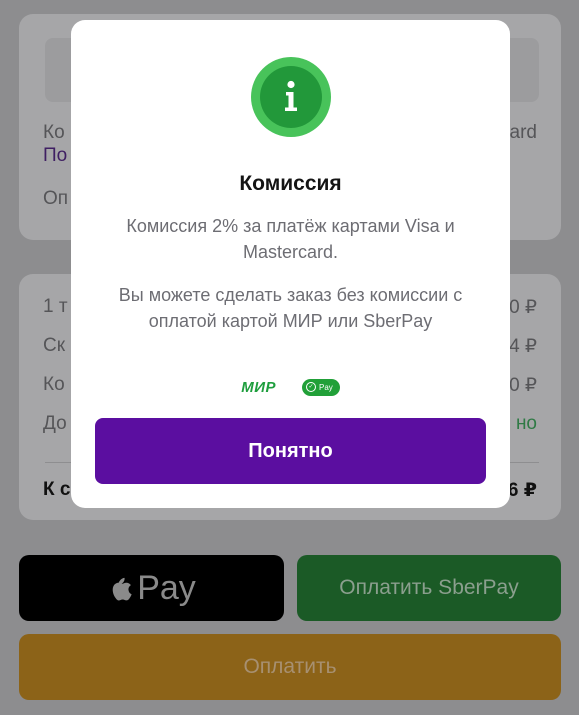  Describe the element at coordinates (522, 490) in the screenshot. I see `summary-total-value: 6 ₽` at that location.